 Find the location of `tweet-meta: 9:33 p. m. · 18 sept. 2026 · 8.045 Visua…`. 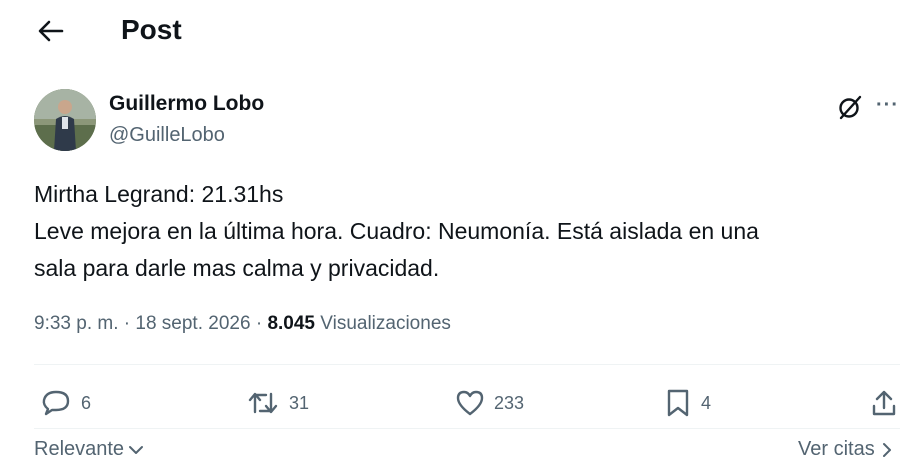

tweet-meta: 9:33 p. m. · 18 sept. 2026 · 8.045 Visua… is located at coordinates (242, 324).